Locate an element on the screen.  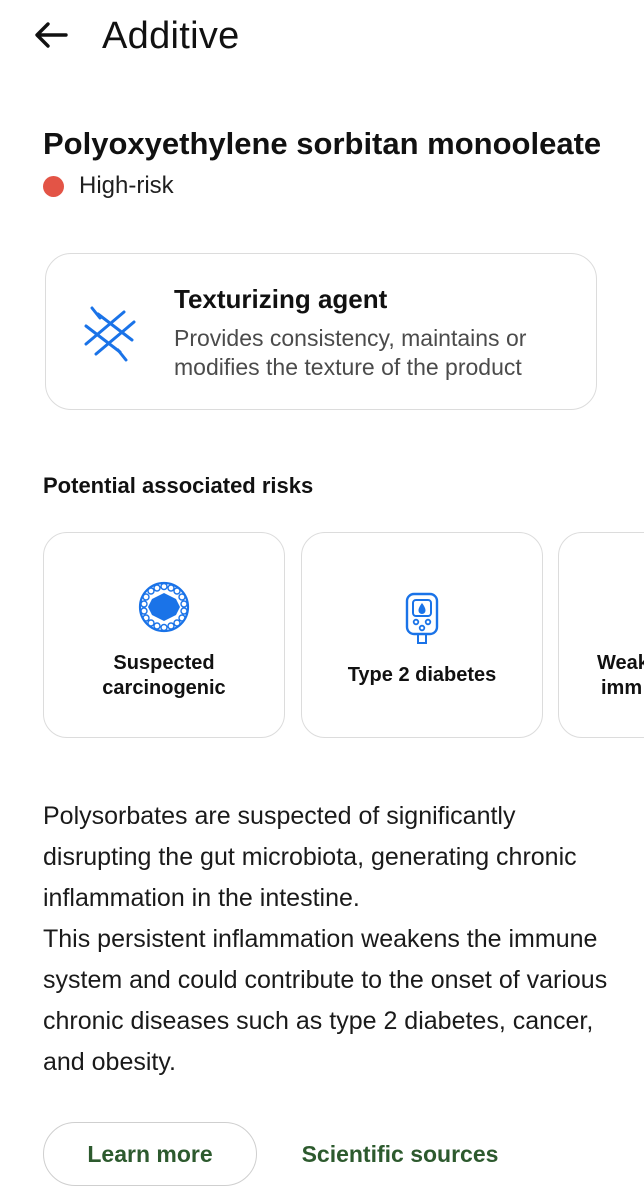
risk-card-label-line2: imm is located at coordinates (622, 688).